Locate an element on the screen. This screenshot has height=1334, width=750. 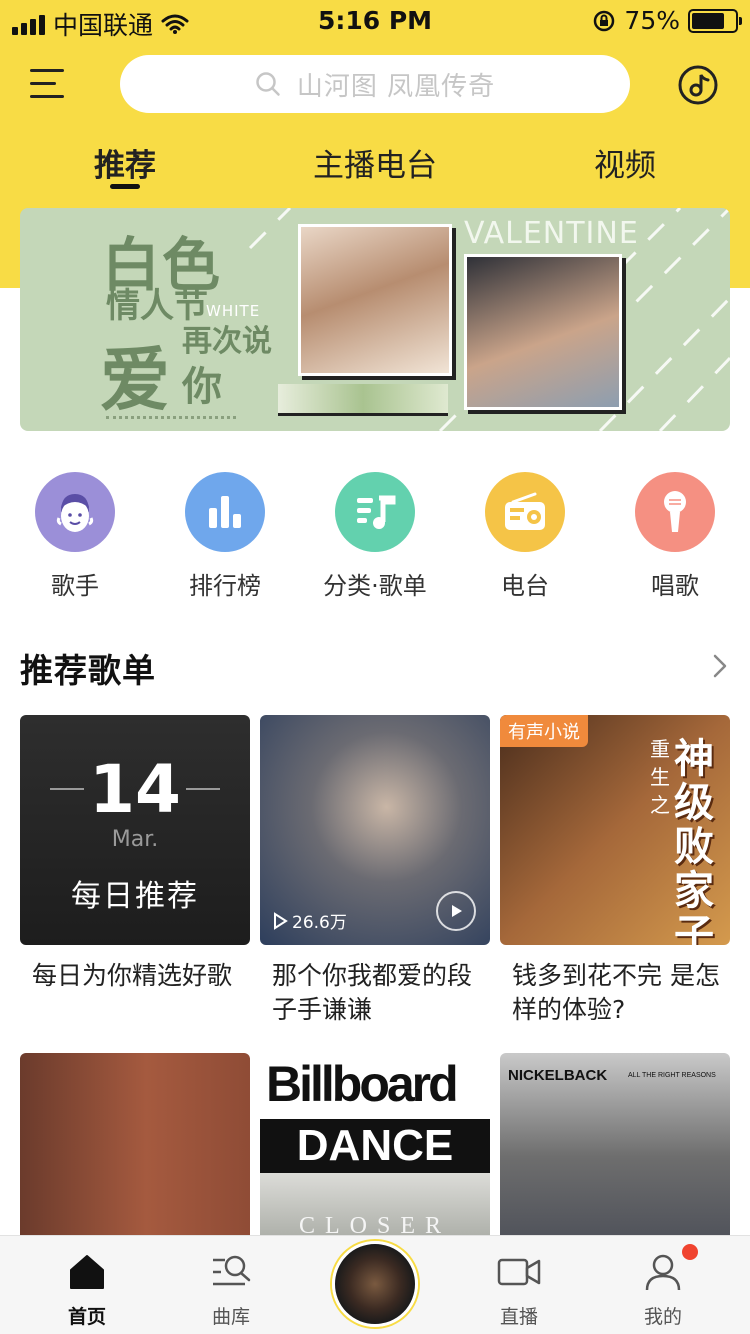
library-icon is located at coordinates (232, 1270).